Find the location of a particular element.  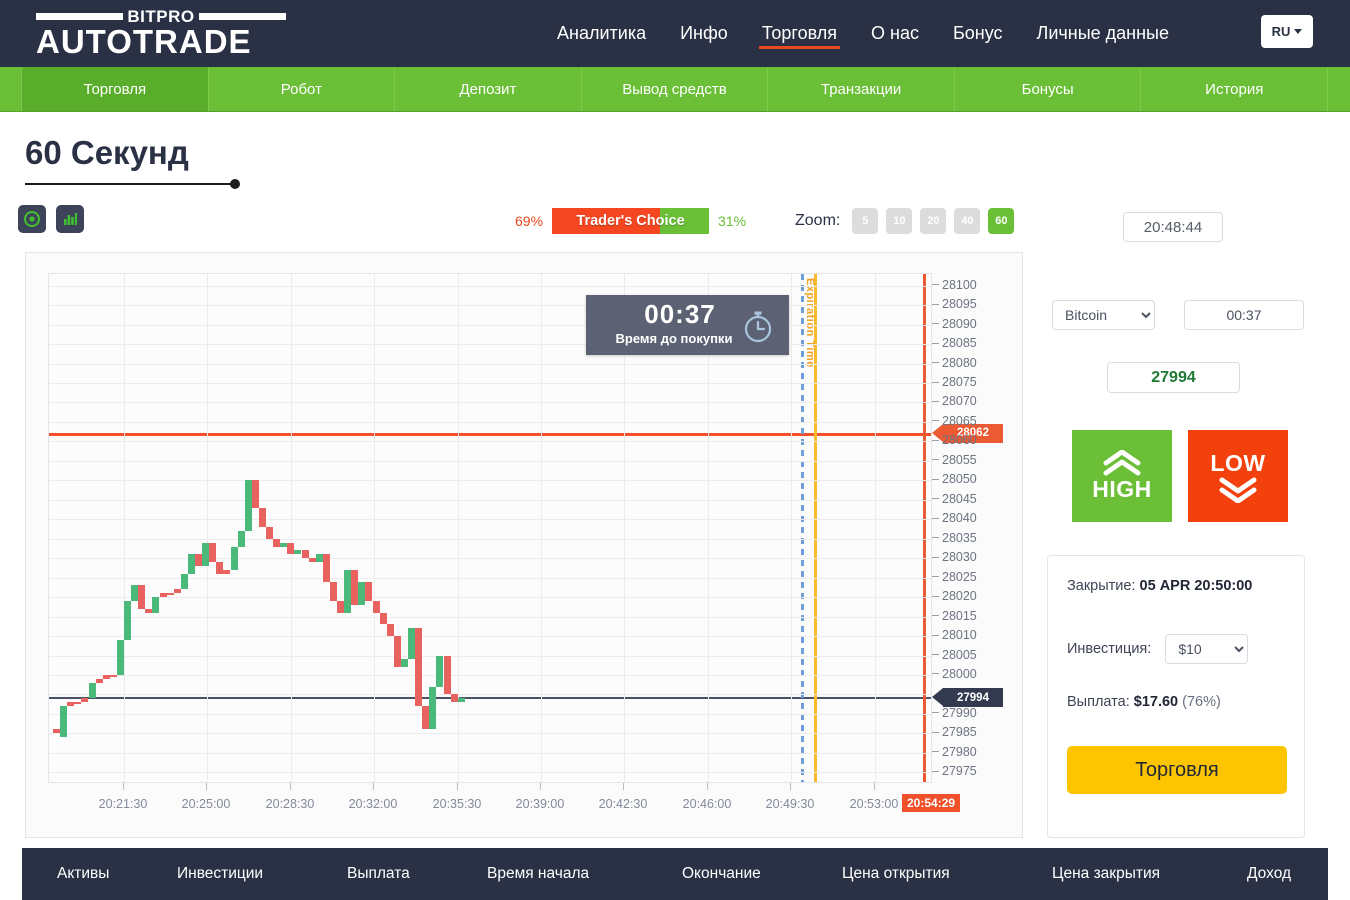

price-tick: 27990 is located at coordinates (954, 713).